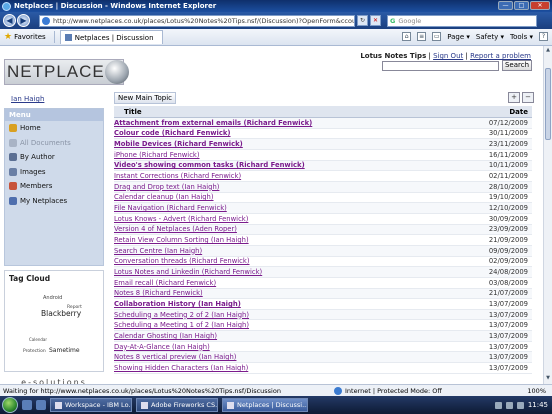 The width and height of the screenshot is (552, 414). What do you see at coordinates (422, 36) in the screenshot?
I see `feeds-icon: ≡` at bounding box center [422, 36].